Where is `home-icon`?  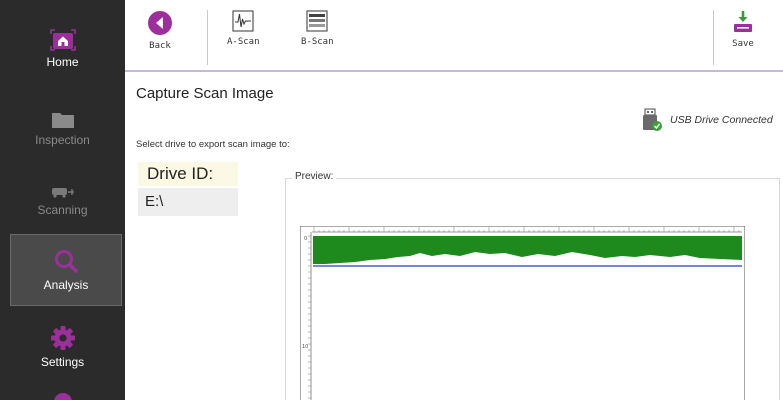
home-icon is located at coordinates (62, 40).